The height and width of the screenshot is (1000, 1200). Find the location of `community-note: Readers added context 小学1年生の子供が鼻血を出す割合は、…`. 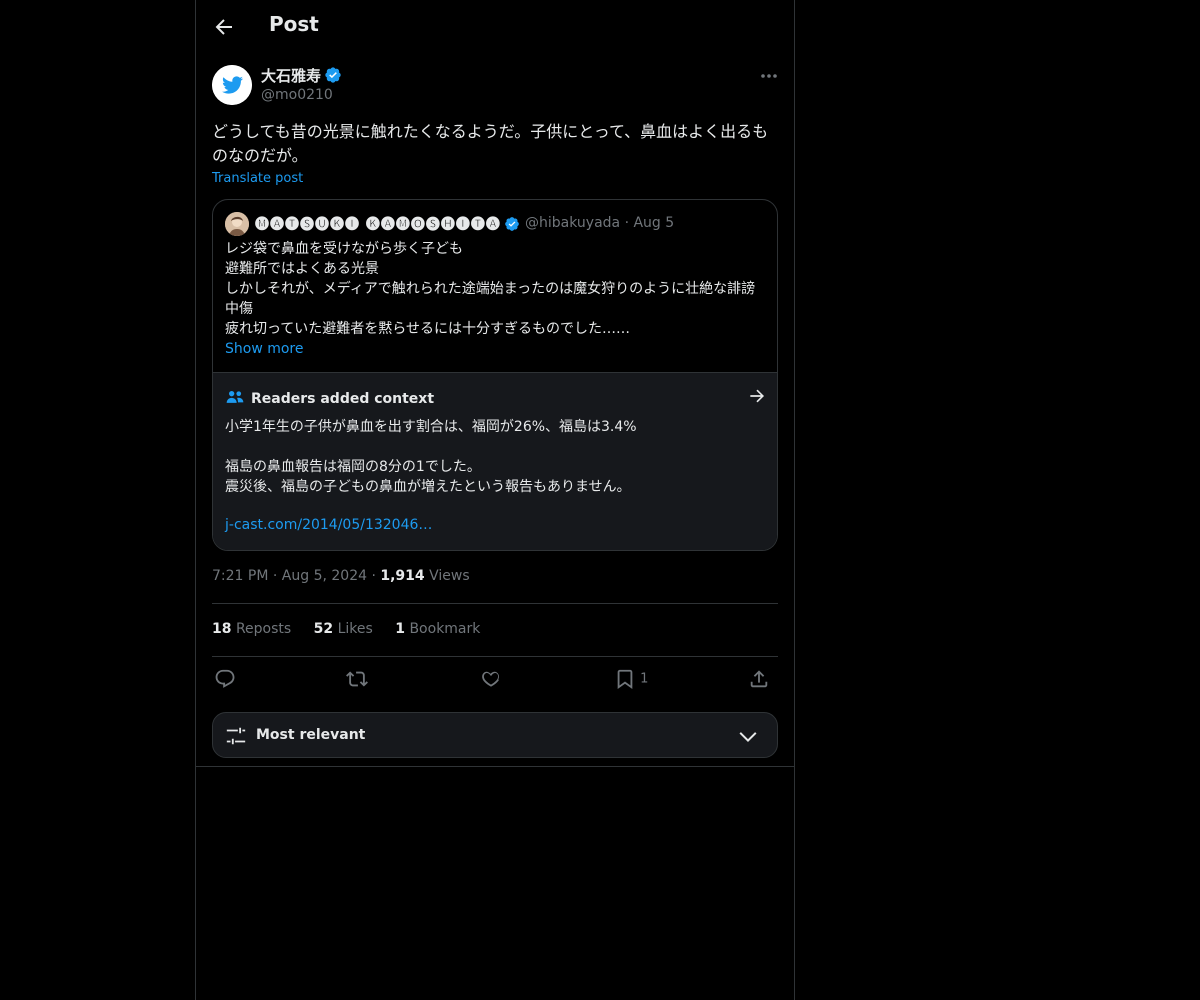

community-note: Readers added context 小学1年生の子供が鼻血を出す割合は、… is located at coordinates (495, 461).